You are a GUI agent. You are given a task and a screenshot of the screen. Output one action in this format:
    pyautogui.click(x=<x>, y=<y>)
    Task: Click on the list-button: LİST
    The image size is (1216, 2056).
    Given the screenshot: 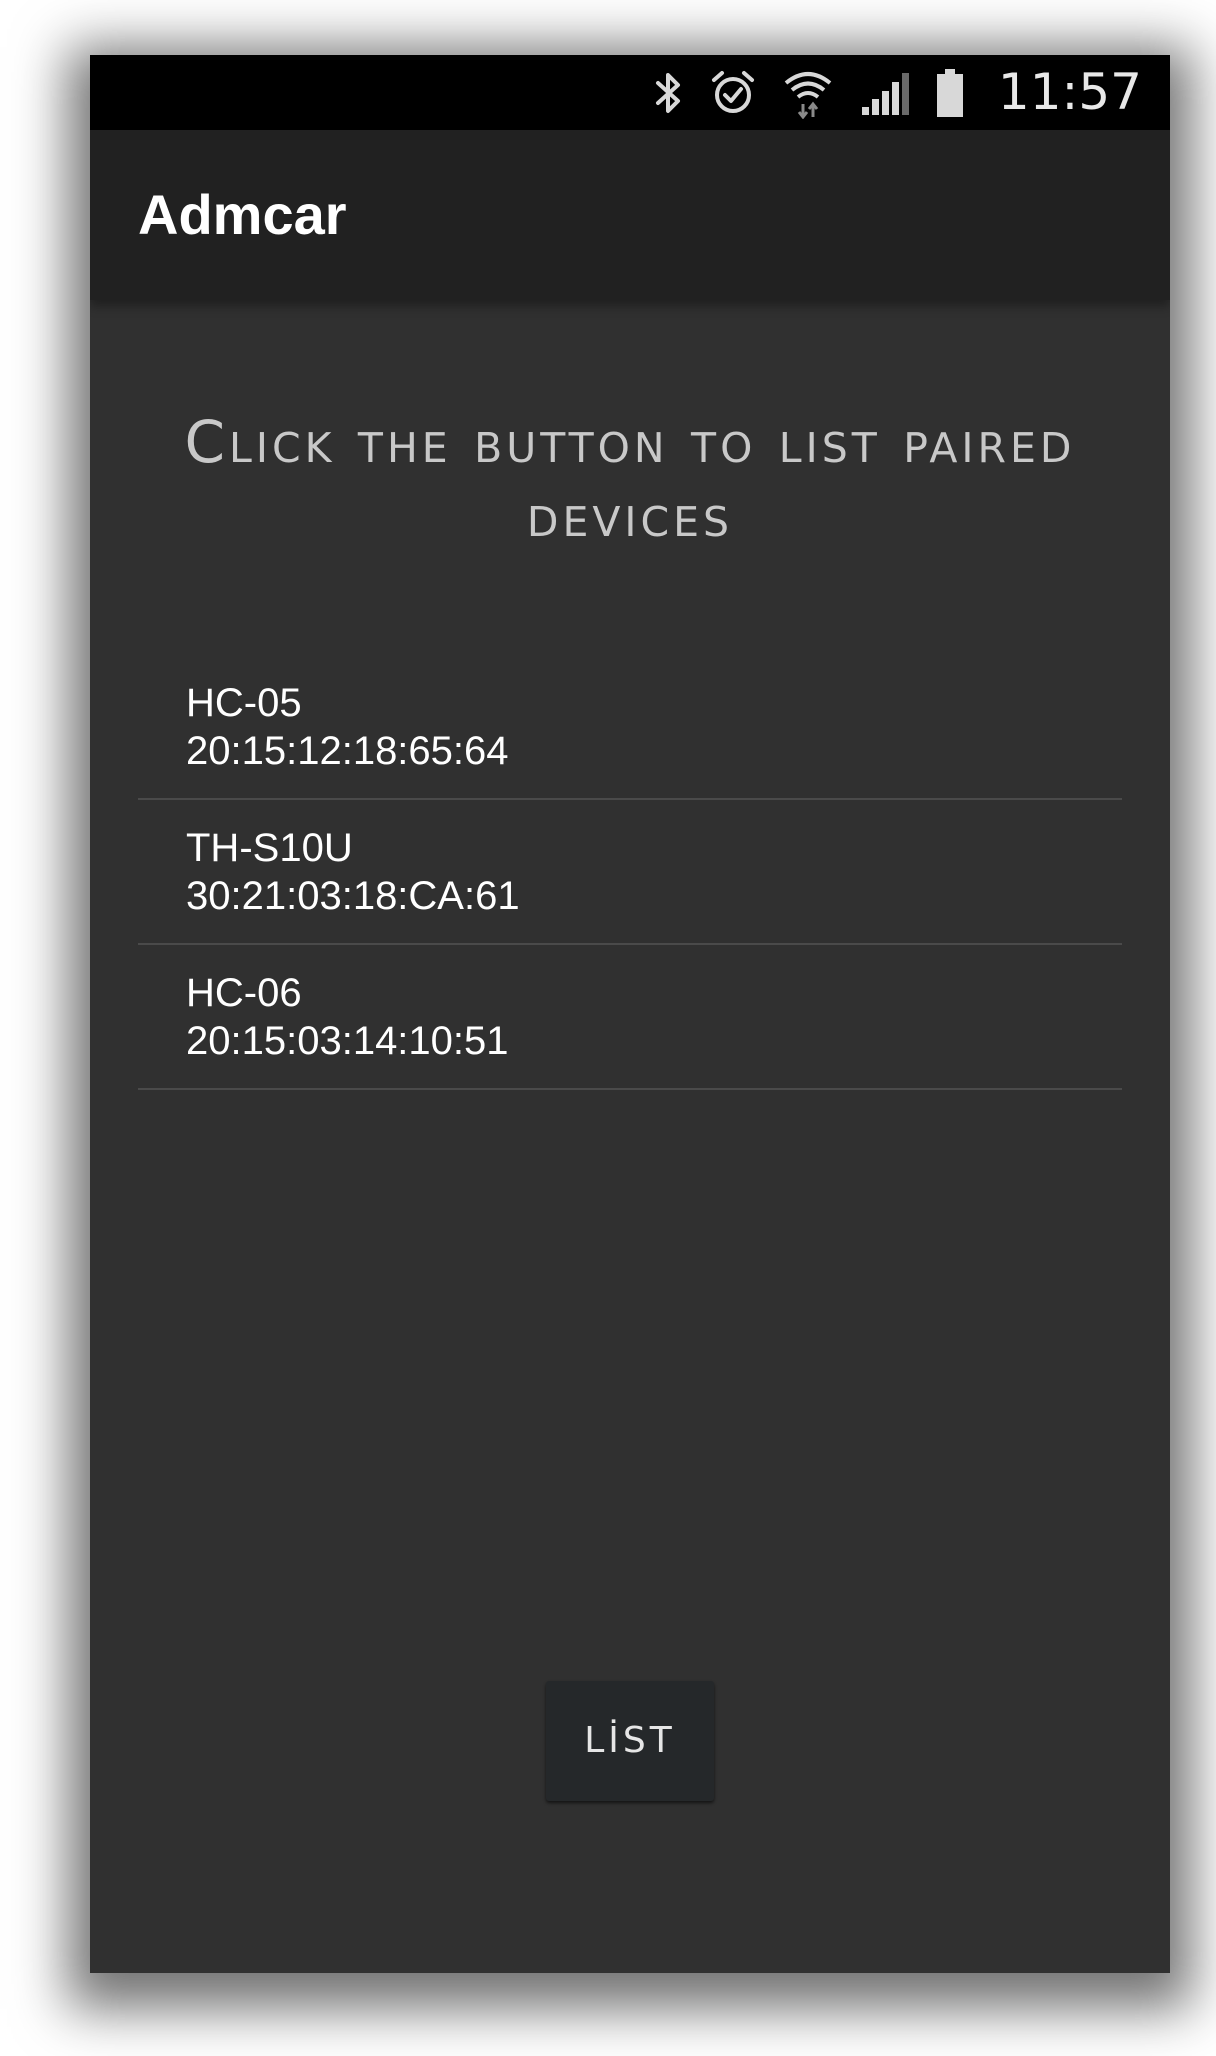 What is the action you would take?
    pyautogui.click(x=630, y=1741)
    